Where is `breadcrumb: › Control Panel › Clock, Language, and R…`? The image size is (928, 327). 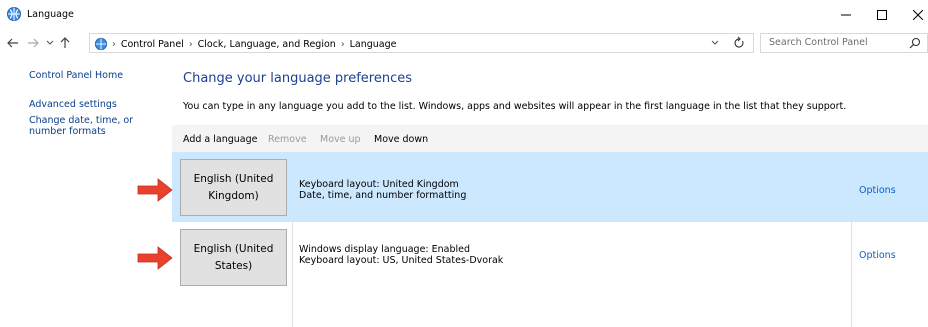 breadcrumb: › Control Panel › Clock, Language, and R… is located at coordinates (245, 44).